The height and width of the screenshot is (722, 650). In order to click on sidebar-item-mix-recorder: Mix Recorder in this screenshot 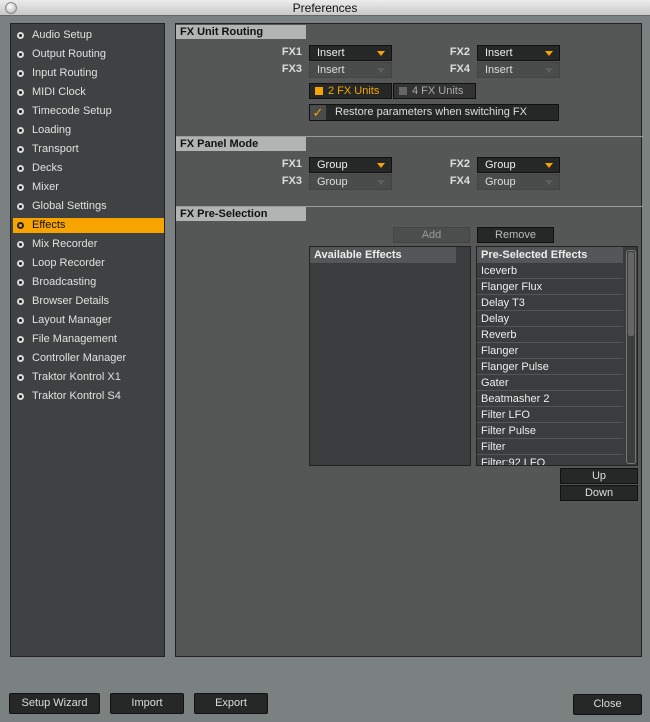, I will do `click(88, 244)`.